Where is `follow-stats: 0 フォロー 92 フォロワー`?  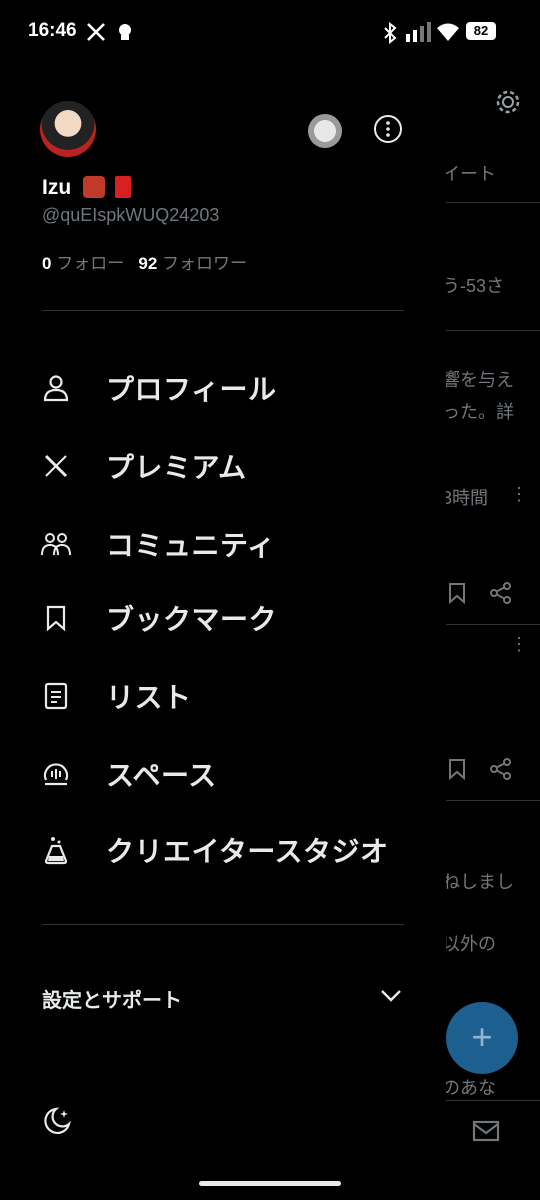
follow-stats: 0 フォロー 92 フォロワー is located at coordinates (144, 261).